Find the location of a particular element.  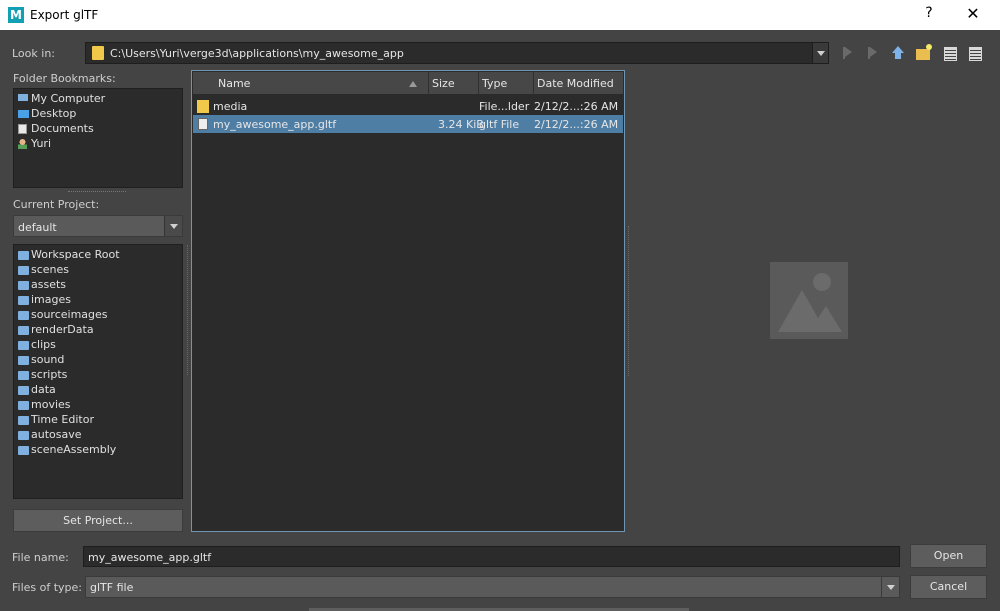

files-of-type-select: glTF file is located at coordinates (492, 587).